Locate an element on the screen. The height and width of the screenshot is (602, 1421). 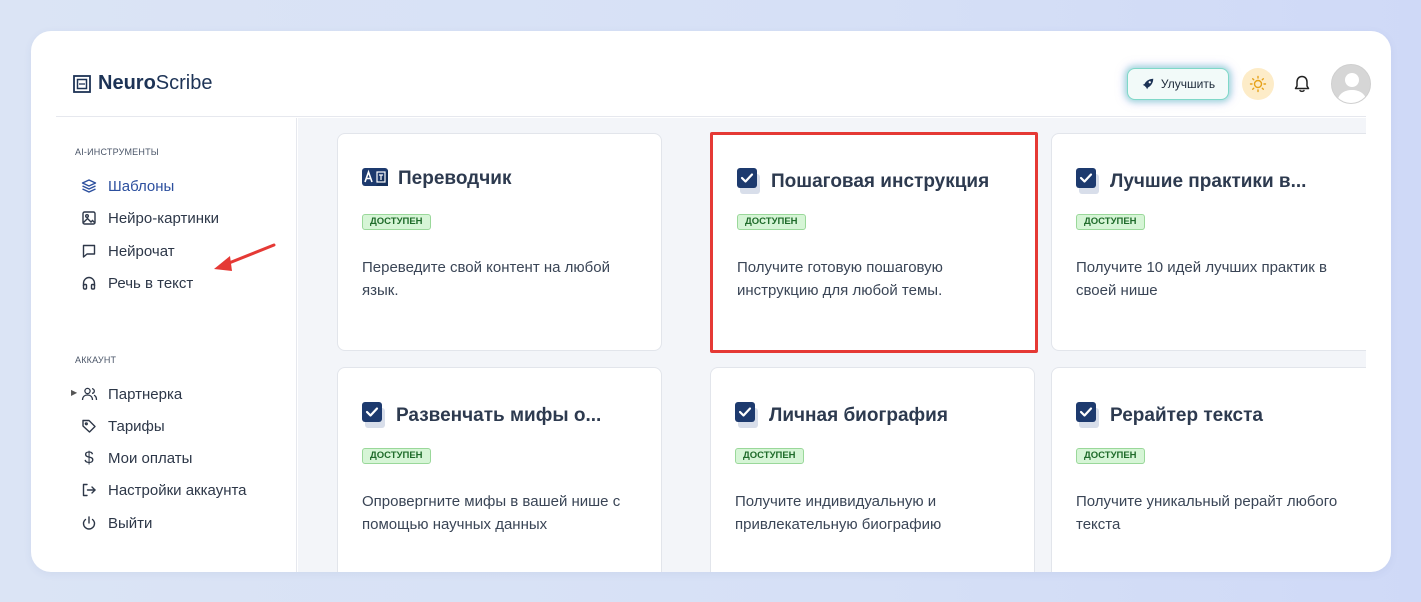
image-icon is located at coordinates (89, 218).